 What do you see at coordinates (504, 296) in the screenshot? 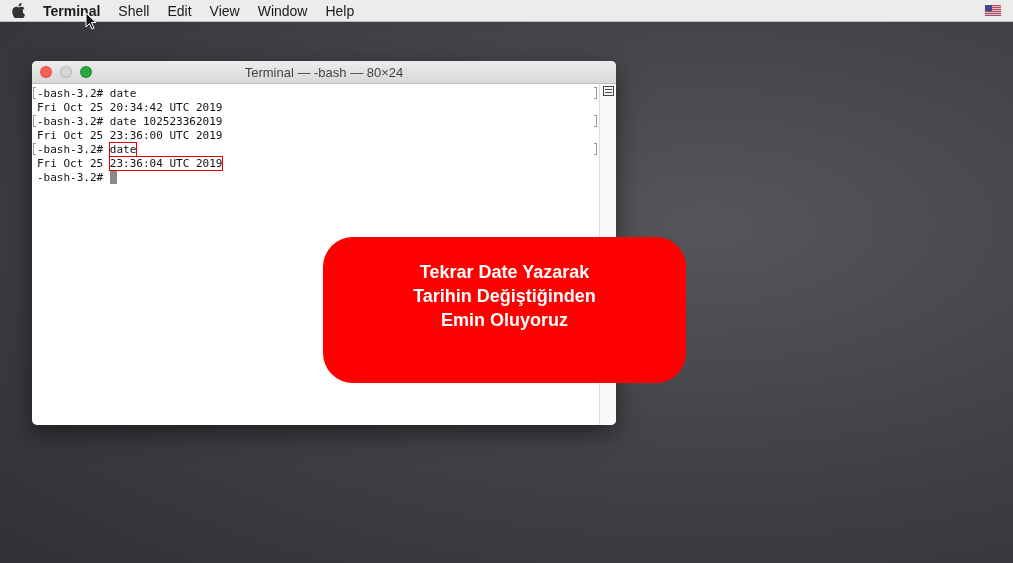
I see `callout-text: Tarihin Değiştiğinden` at bounding box center [504, 296].